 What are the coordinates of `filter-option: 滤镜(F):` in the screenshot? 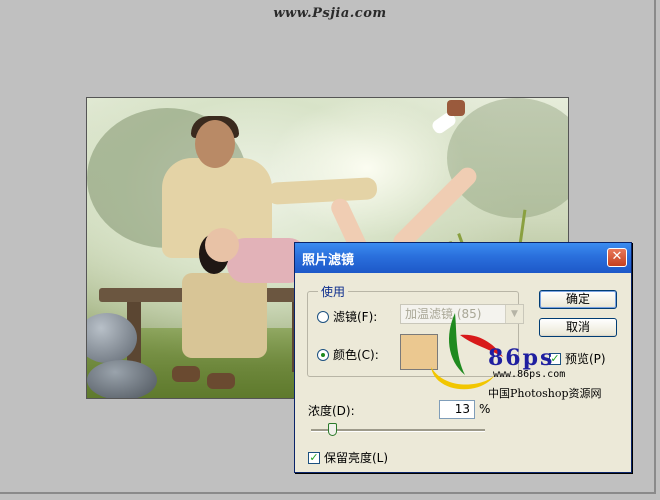 It's located at (347, 316).